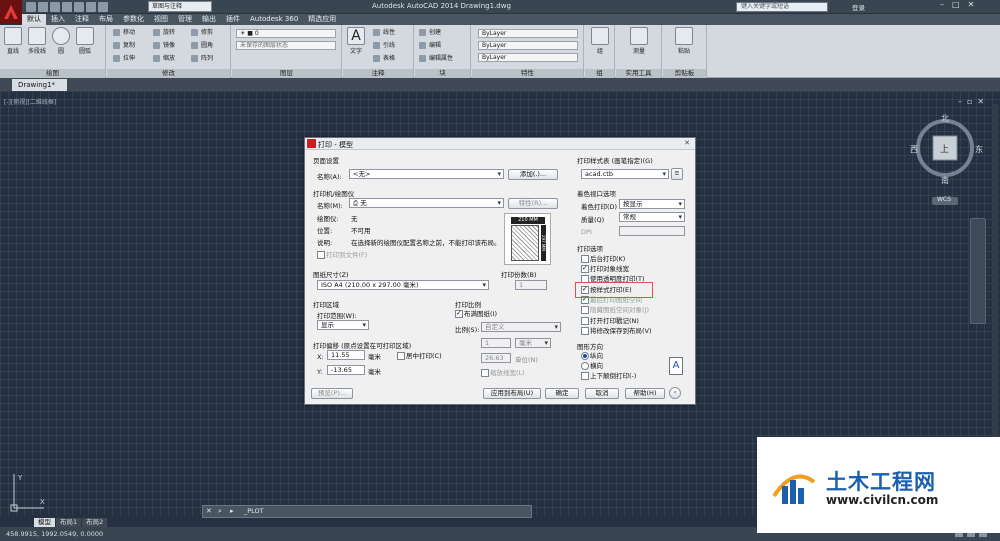  What do you see at coordinates (476, 313) in the screenshot?
I see `fit-to-paper-checkbox: 布满图纸(I)` at bounding box center [476, 313].